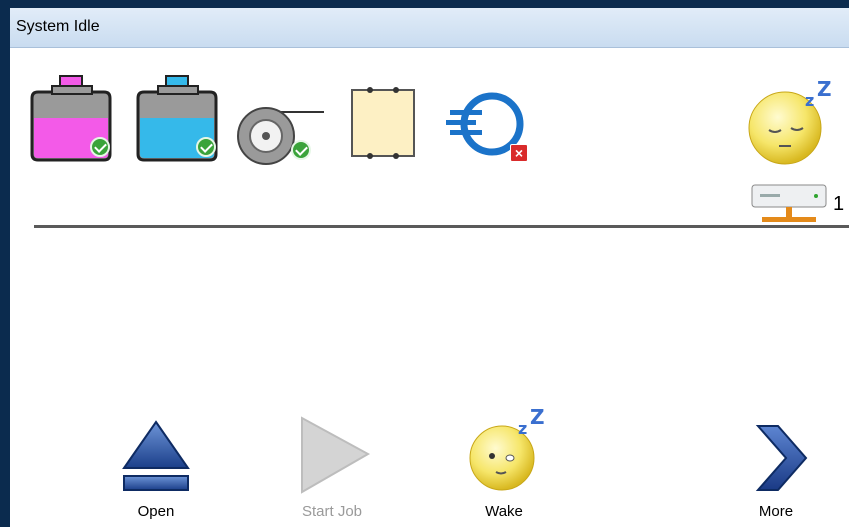 This screenshot has width=849, height=527. I want to click on network-count: 1, so click(839, 204).